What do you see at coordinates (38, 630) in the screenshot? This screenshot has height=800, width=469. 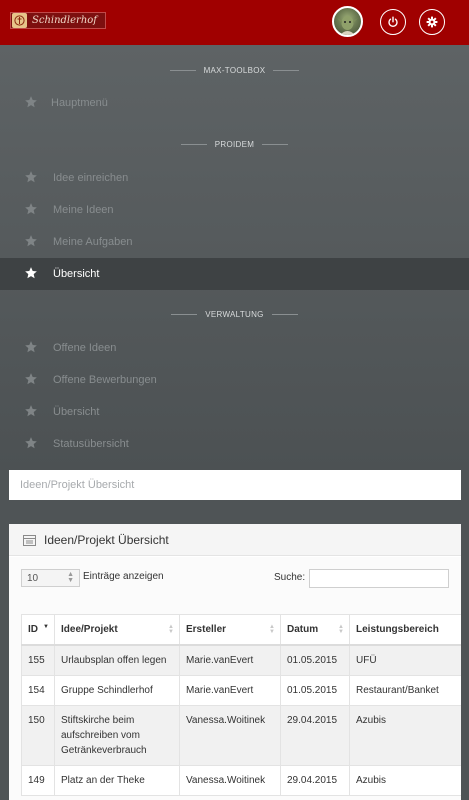 I see `column-header-id: ID ▼` at bounding box center [38, 630].